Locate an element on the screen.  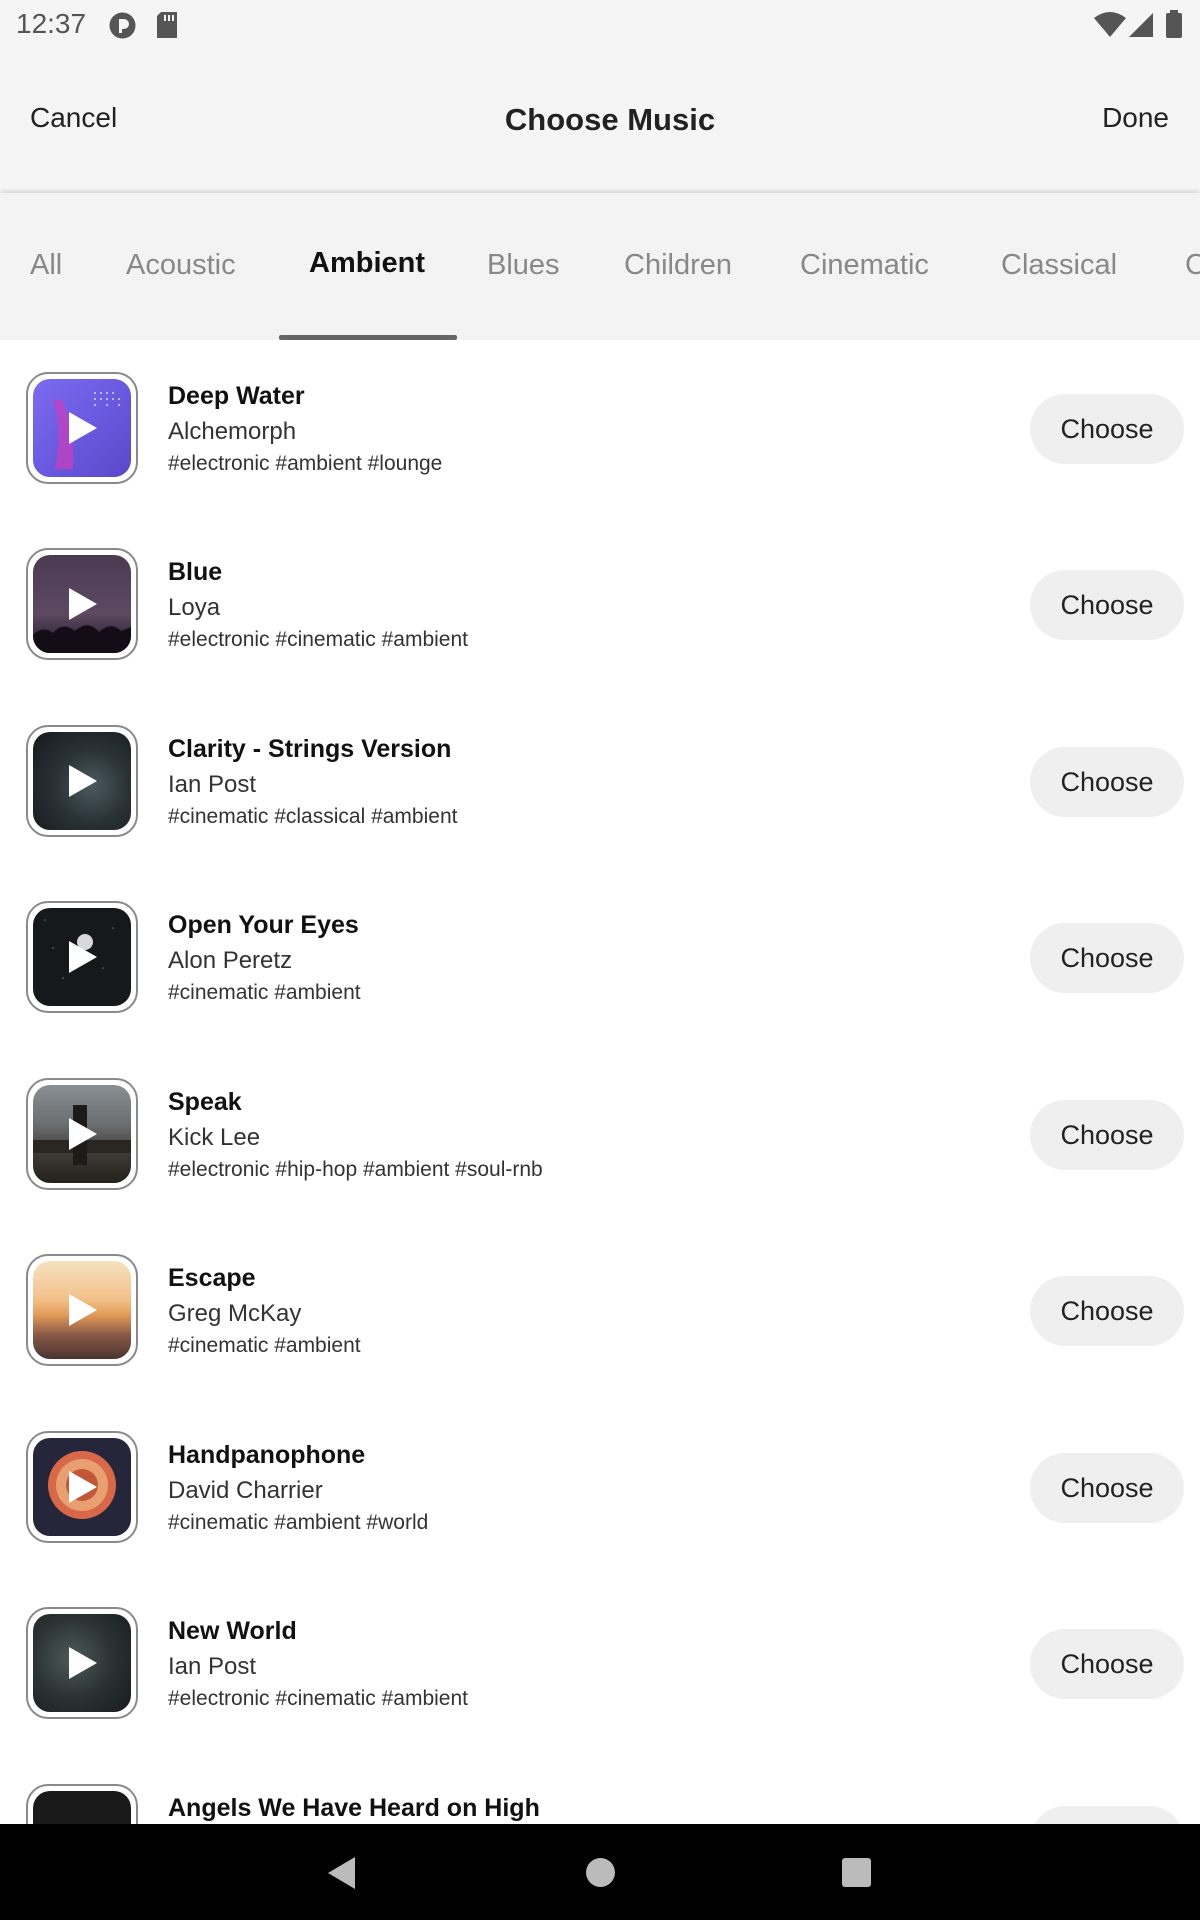
sd-card-icon is located at coordinates (167, 27).